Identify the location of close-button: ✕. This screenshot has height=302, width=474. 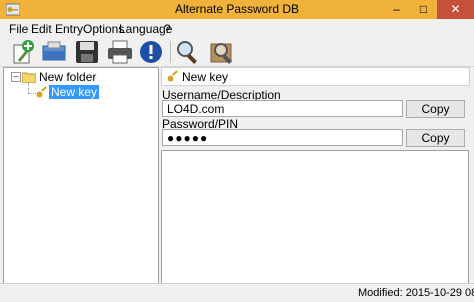
(455, 9).